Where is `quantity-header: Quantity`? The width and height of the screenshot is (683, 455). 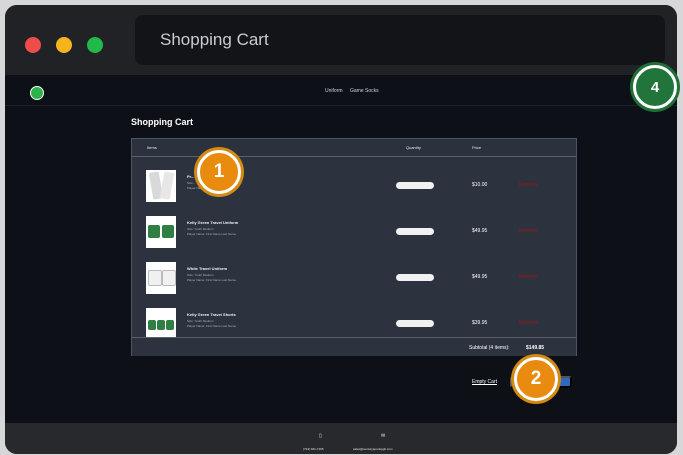 quantity-header: Quantity is located at coordinates (413, 147).